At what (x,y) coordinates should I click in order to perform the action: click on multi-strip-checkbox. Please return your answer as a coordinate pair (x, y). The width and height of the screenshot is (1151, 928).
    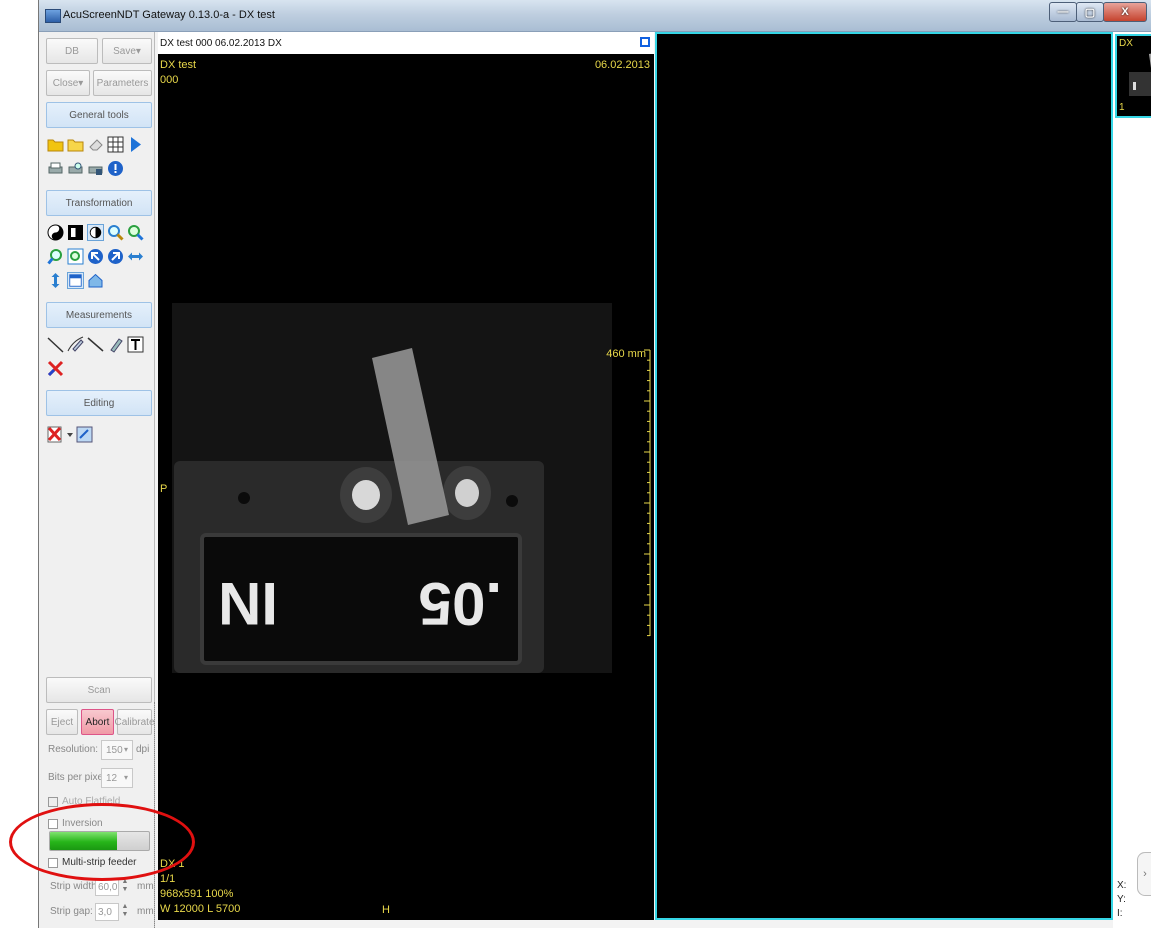
    Looking at the image, I should click on (53, 863).